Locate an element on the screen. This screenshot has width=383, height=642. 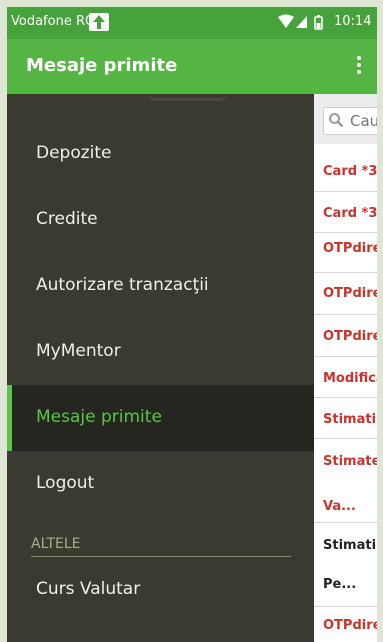
drawer-header-remnant is located at coordinates (187, 97).